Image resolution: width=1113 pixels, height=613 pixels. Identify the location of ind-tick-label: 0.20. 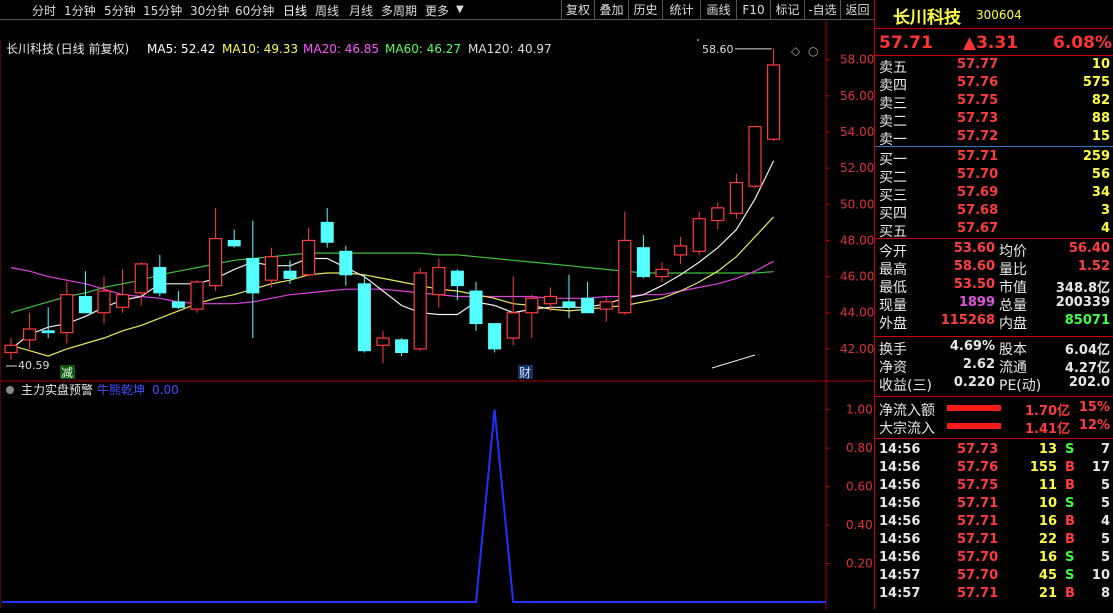
(859, 564).